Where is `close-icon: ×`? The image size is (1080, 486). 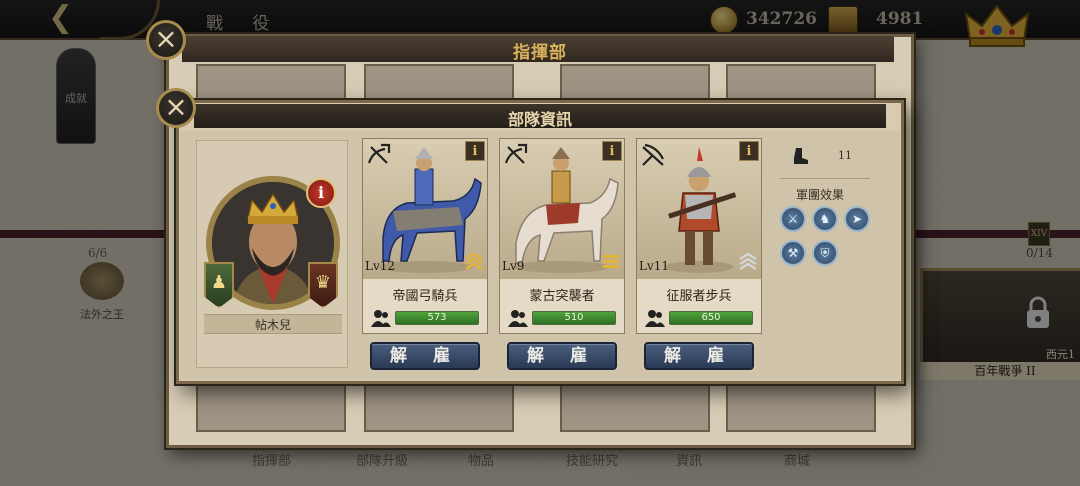
close-icon: × is located at coordinates (176, 108).